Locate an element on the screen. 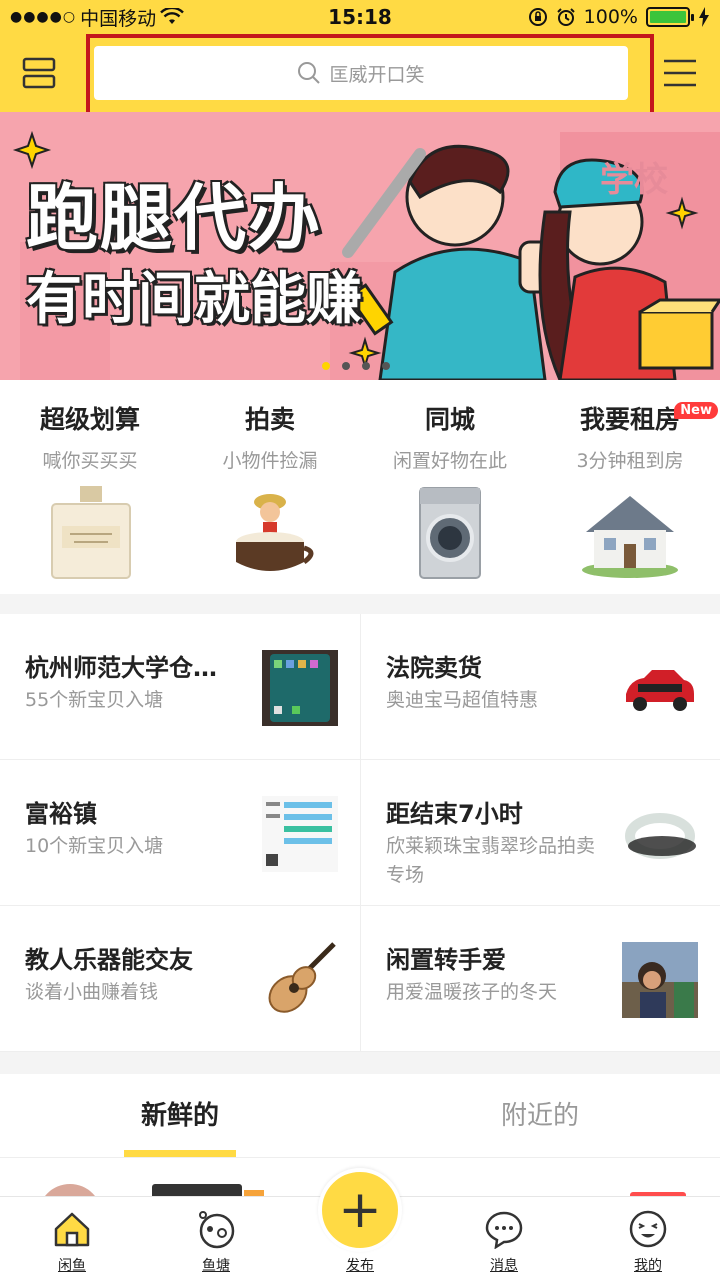 The width and height of the screenshot is (720, 1280). card-subtitle: 奥迪宝马超值特惠 is located at coordinates (462, 700).